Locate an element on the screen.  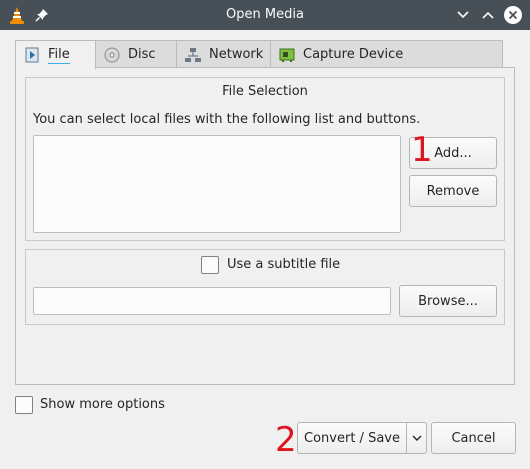
show-more-options-label: Show more options is located at coordinates (102, 404).